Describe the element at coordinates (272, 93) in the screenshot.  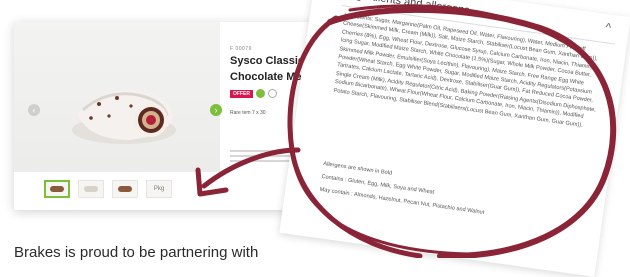
I see `info-icon` at that location.